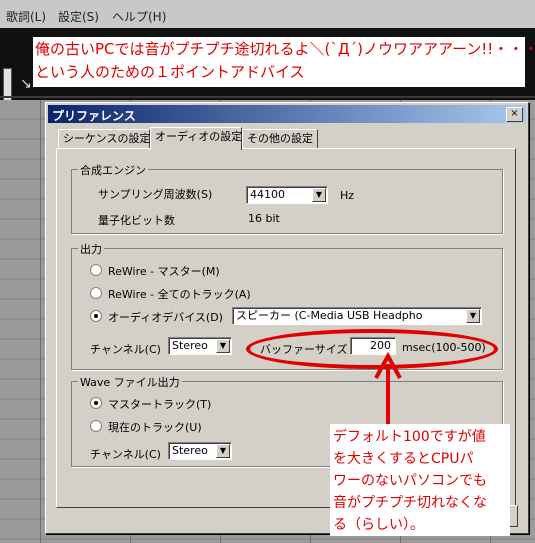 The image size is (535, 543). What do you see at coordinates (179, 294) in the screenshot?
I see `rewire-all-label: ReWire - 全てのトラック(A)` at bounding box center [179, 294].